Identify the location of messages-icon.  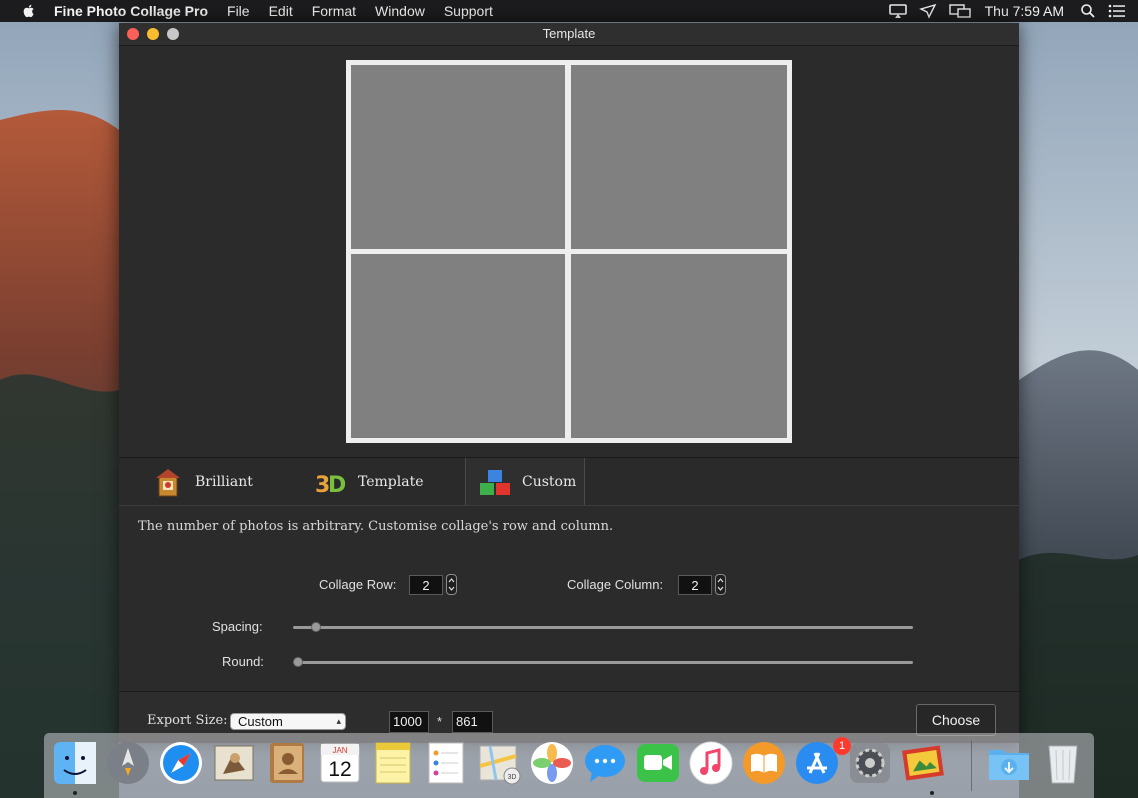
(605, 763).